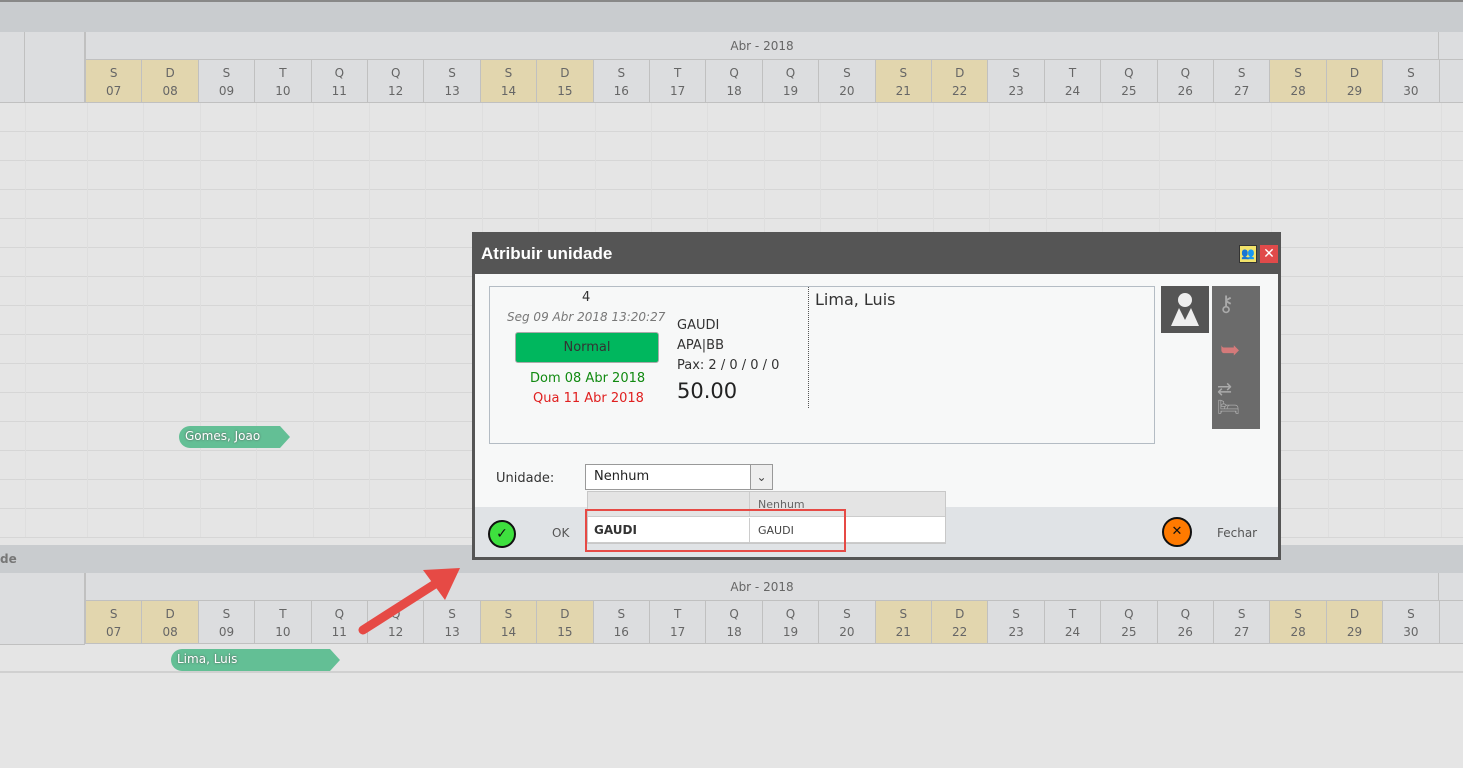 The width and height of the screenshot is (1463, 768). I want to click on day-header: S 23, so click(1015, 81).